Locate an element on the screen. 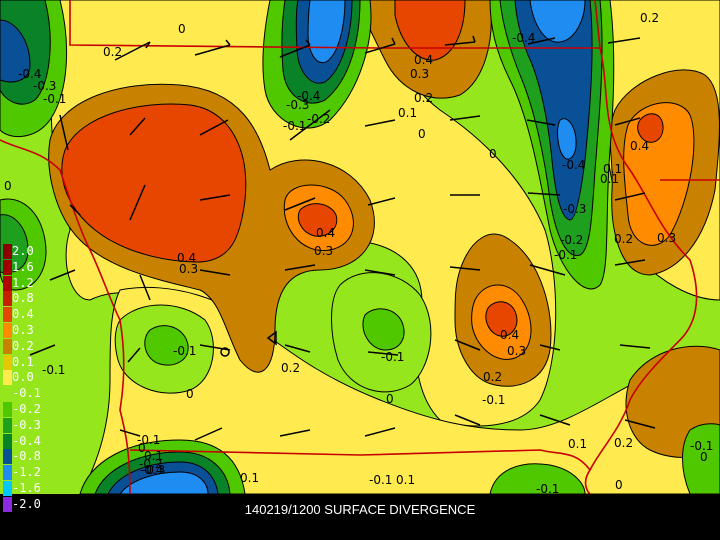 The width and height of the screenshot is (720, 540). legend-label: 0.0 is located at coordinates (23, 377).